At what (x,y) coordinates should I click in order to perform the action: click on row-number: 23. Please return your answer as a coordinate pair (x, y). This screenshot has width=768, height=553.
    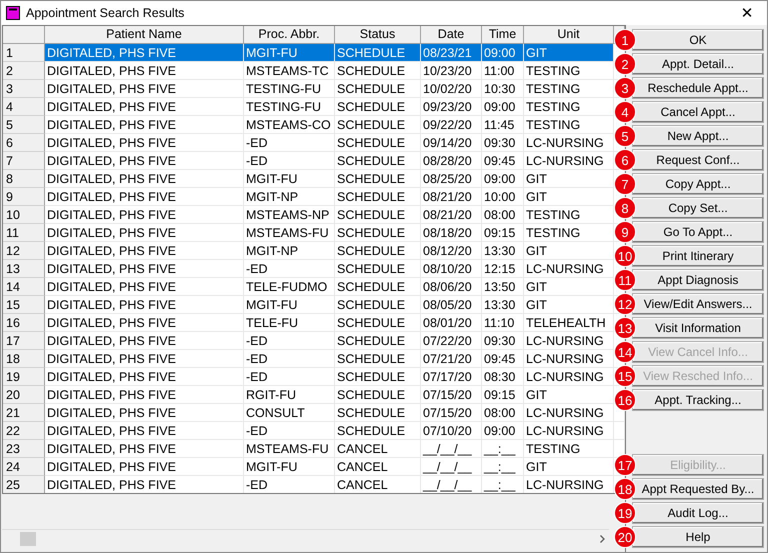
    Looking at the image, I should click on (24, 449).